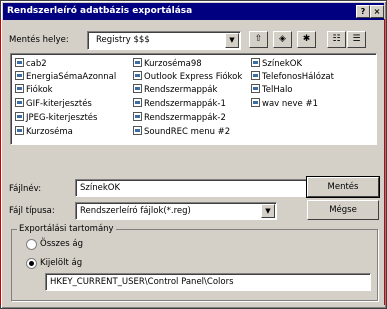  Describe the element at coordinates (384, 162) in the screenshot. I see `right-edge-line` at that location.